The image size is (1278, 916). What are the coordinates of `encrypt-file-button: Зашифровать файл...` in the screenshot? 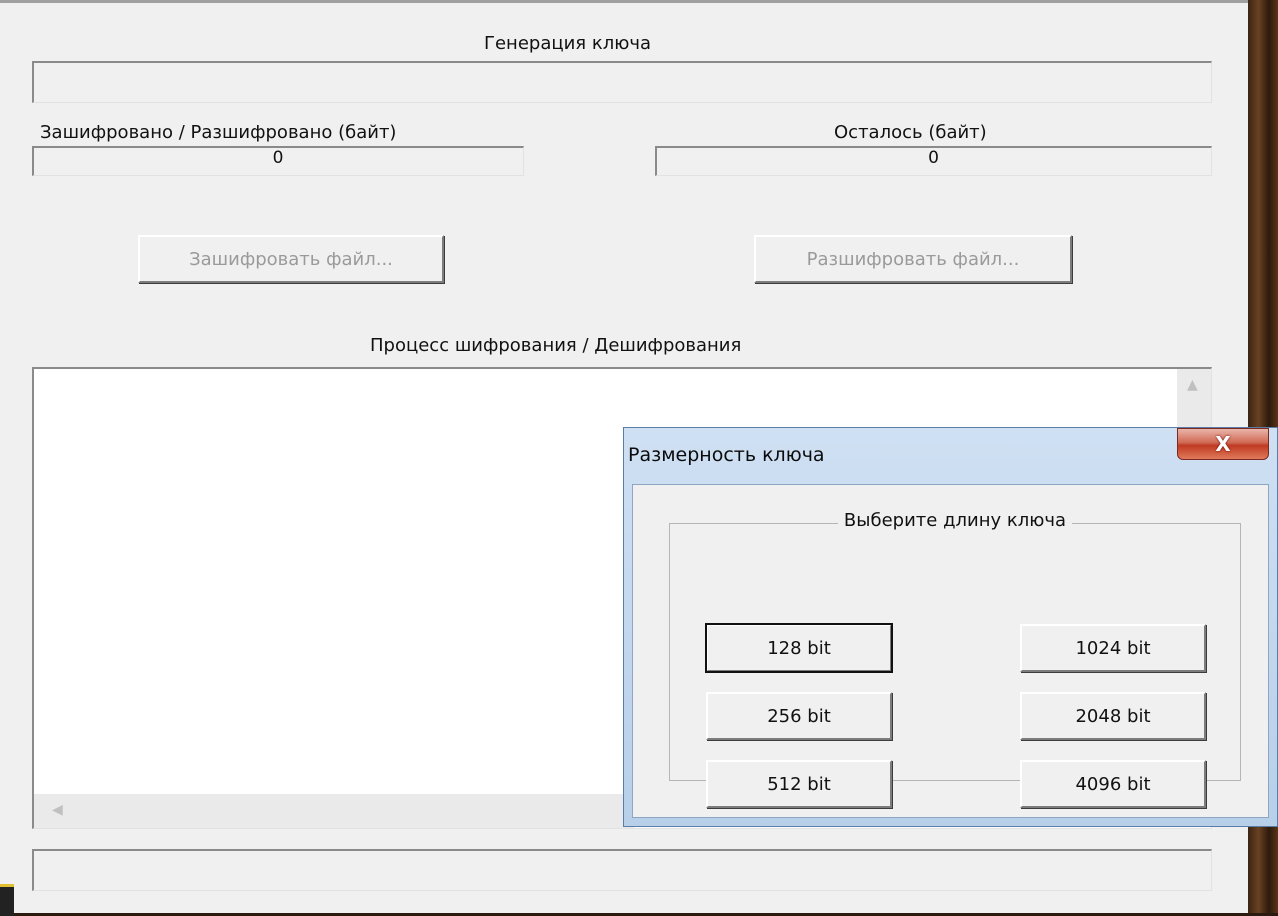 It's located at (291, 259).